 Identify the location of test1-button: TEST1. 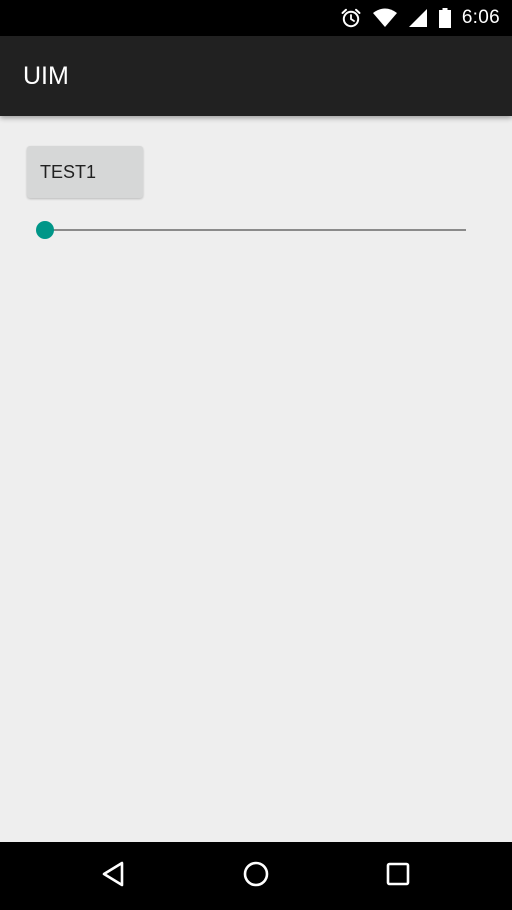
(85, 172).